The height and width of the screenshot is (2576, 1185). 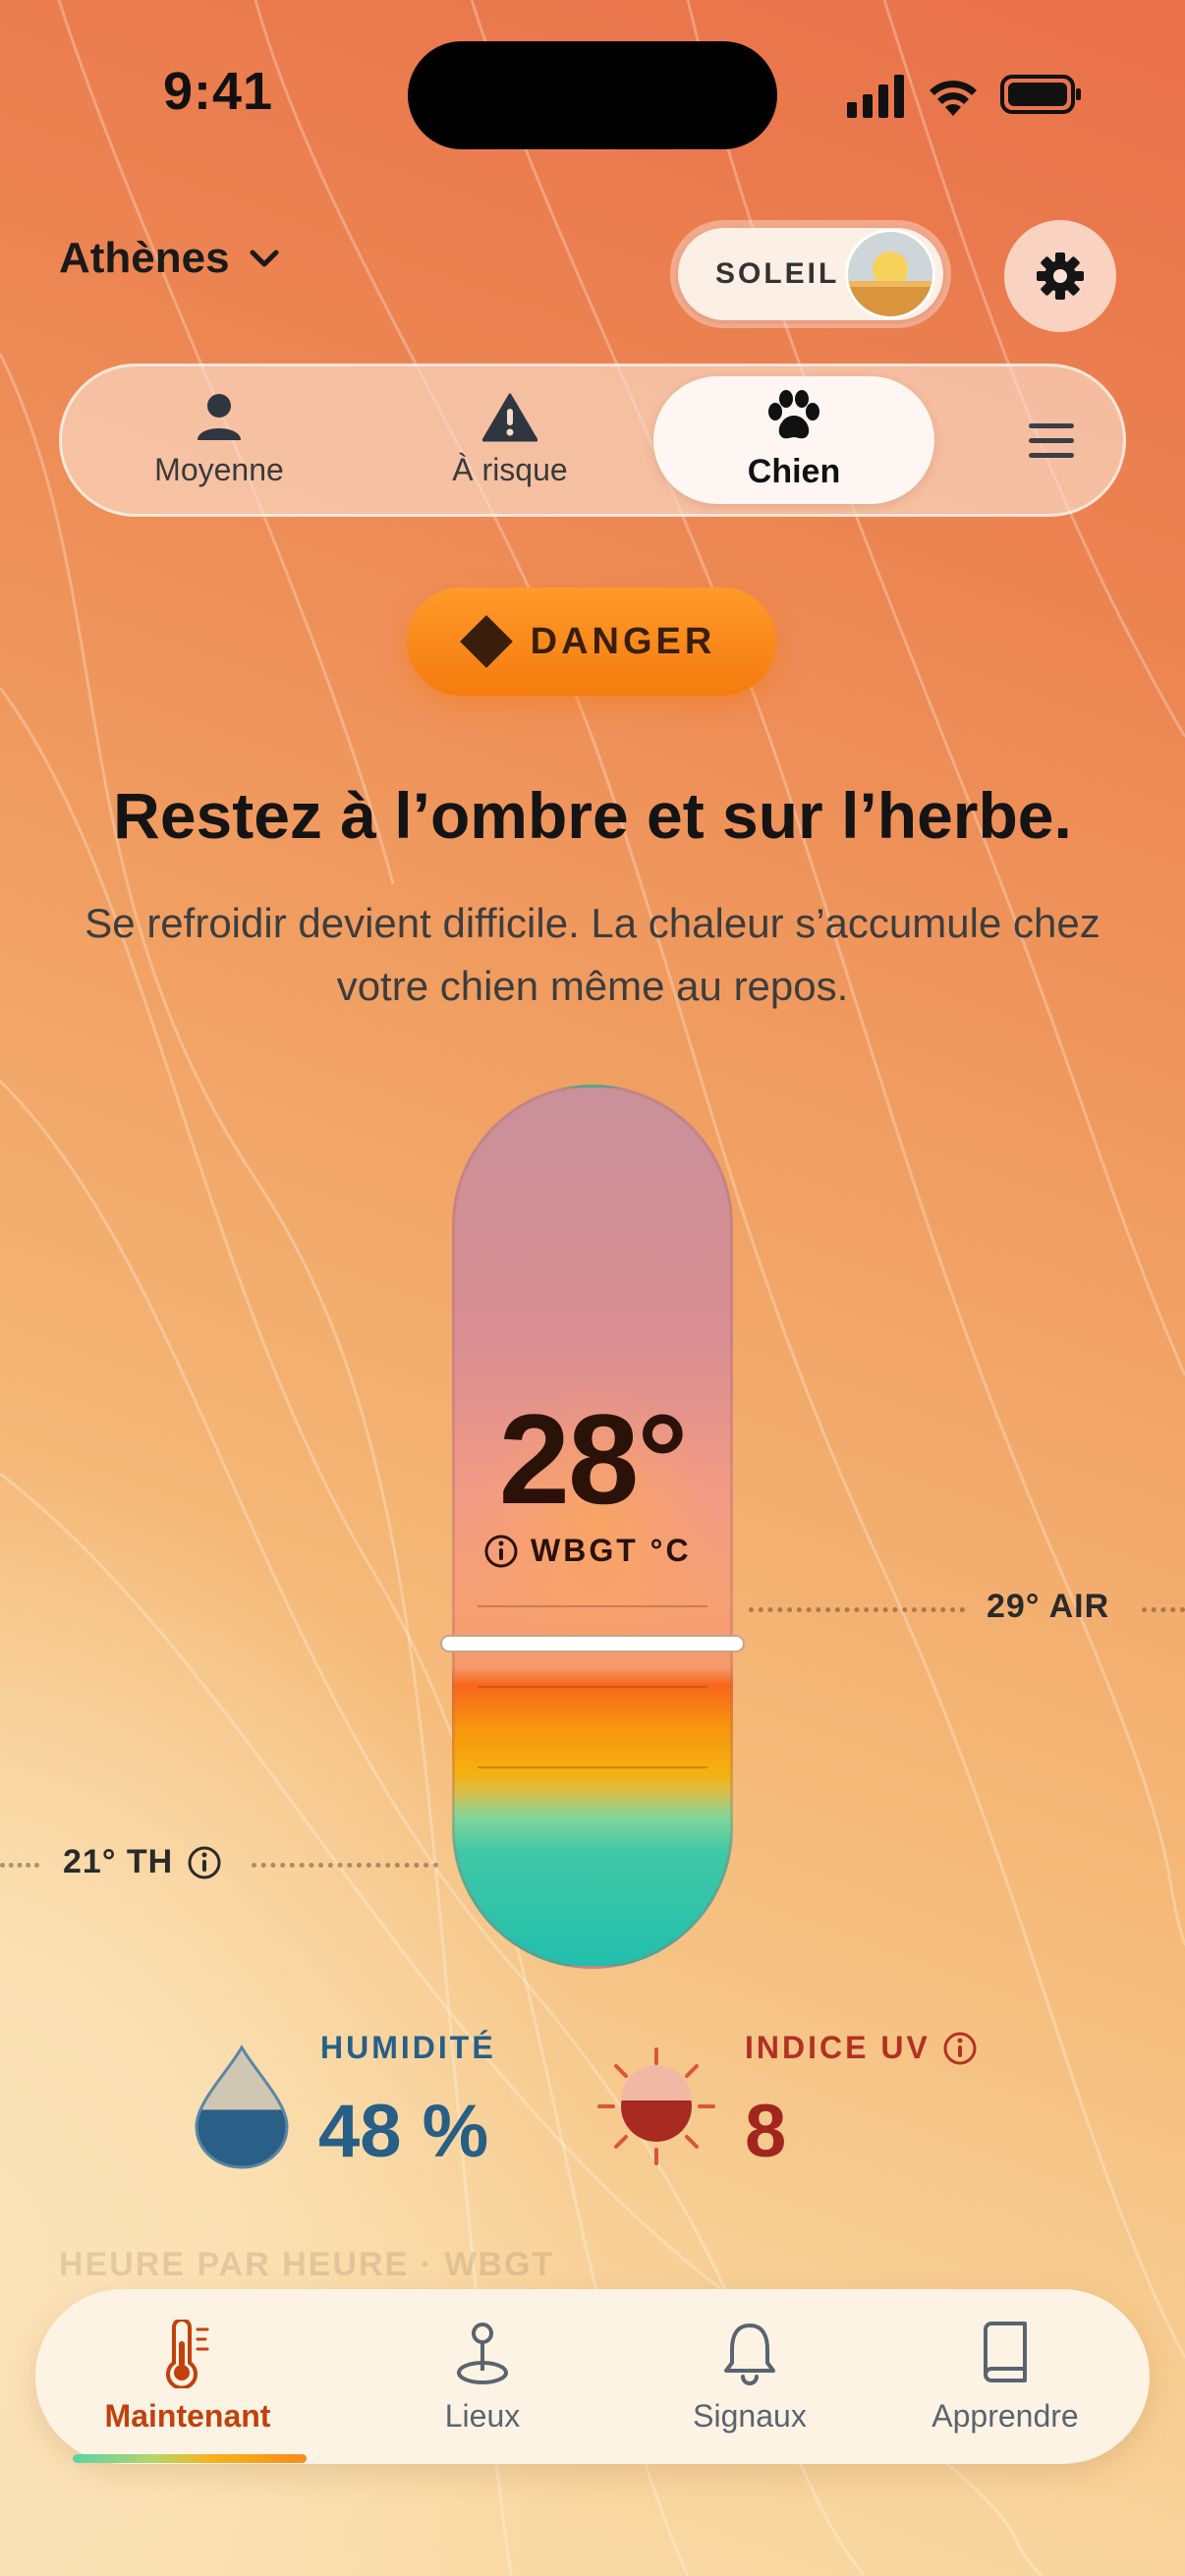 What do you see at coordinates (145, 258) in the screenshot?
I see `city-name: Athènes` at bounding box center [145, 258].